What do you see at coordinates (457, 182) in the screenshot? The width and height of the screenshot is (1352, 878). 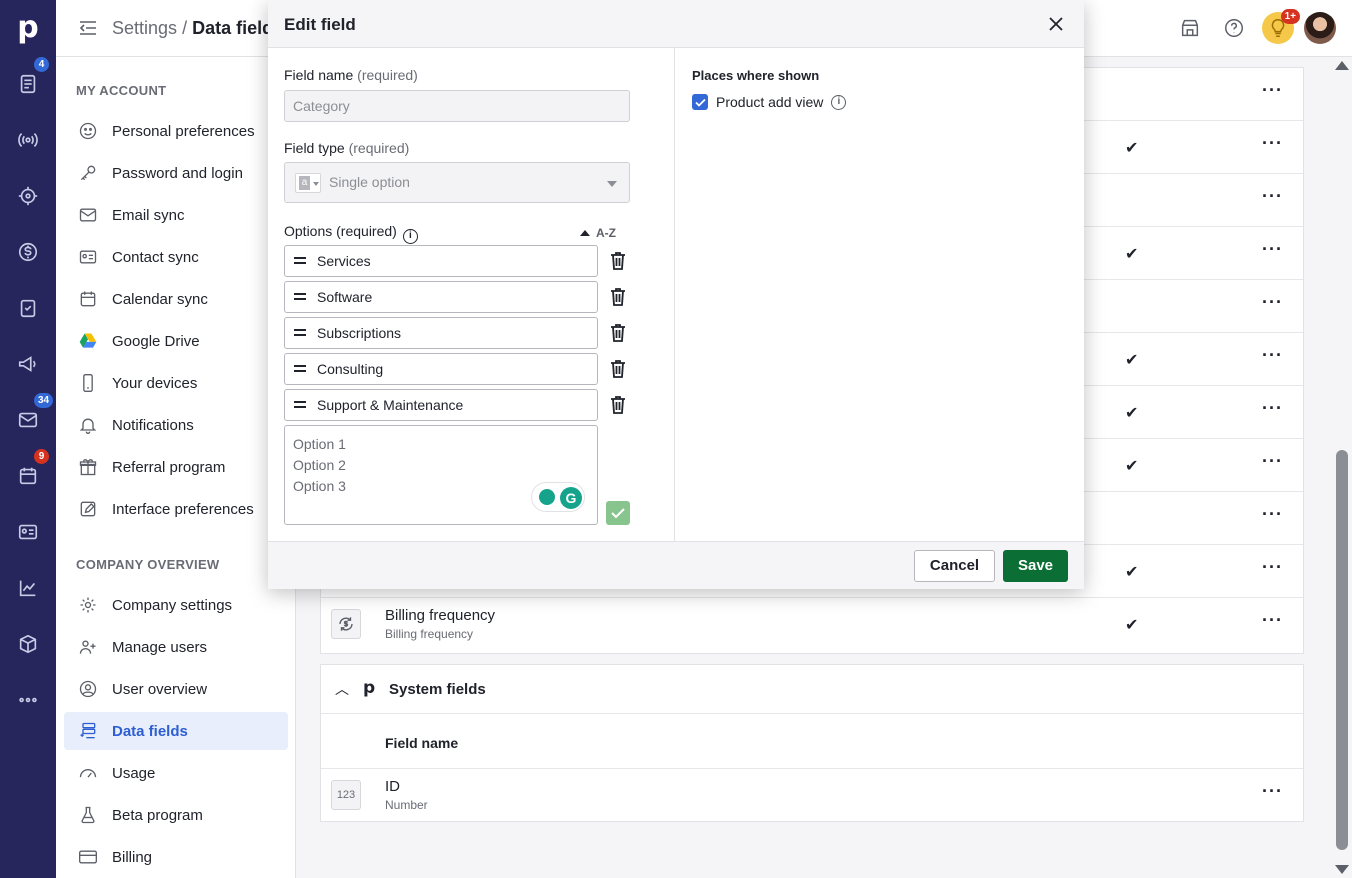 I see `field-type-select: Single option` at bounding box center [457, 182].